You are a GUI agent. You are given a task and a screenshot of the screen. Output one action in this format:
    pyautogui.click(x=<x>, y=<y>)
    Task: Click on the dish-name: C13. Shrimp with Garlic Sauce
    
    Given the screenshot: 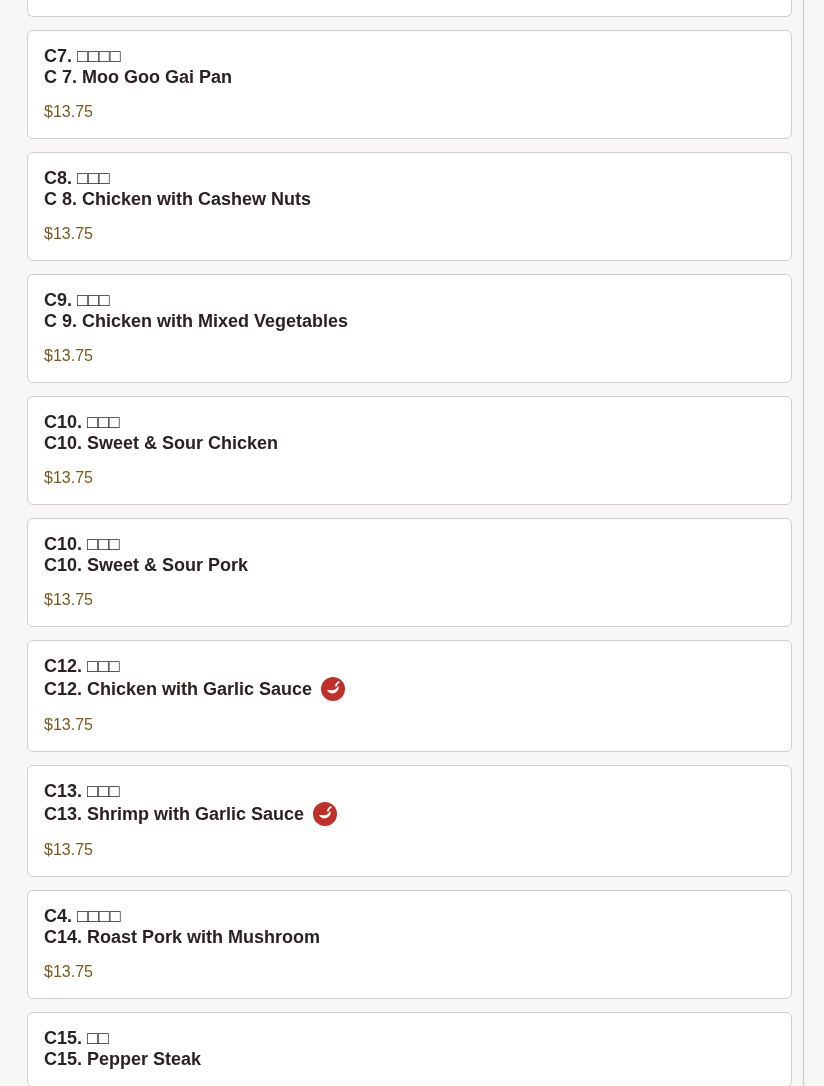 What is the action you would take?
    pyautogui.click(x=174, y=814)
    